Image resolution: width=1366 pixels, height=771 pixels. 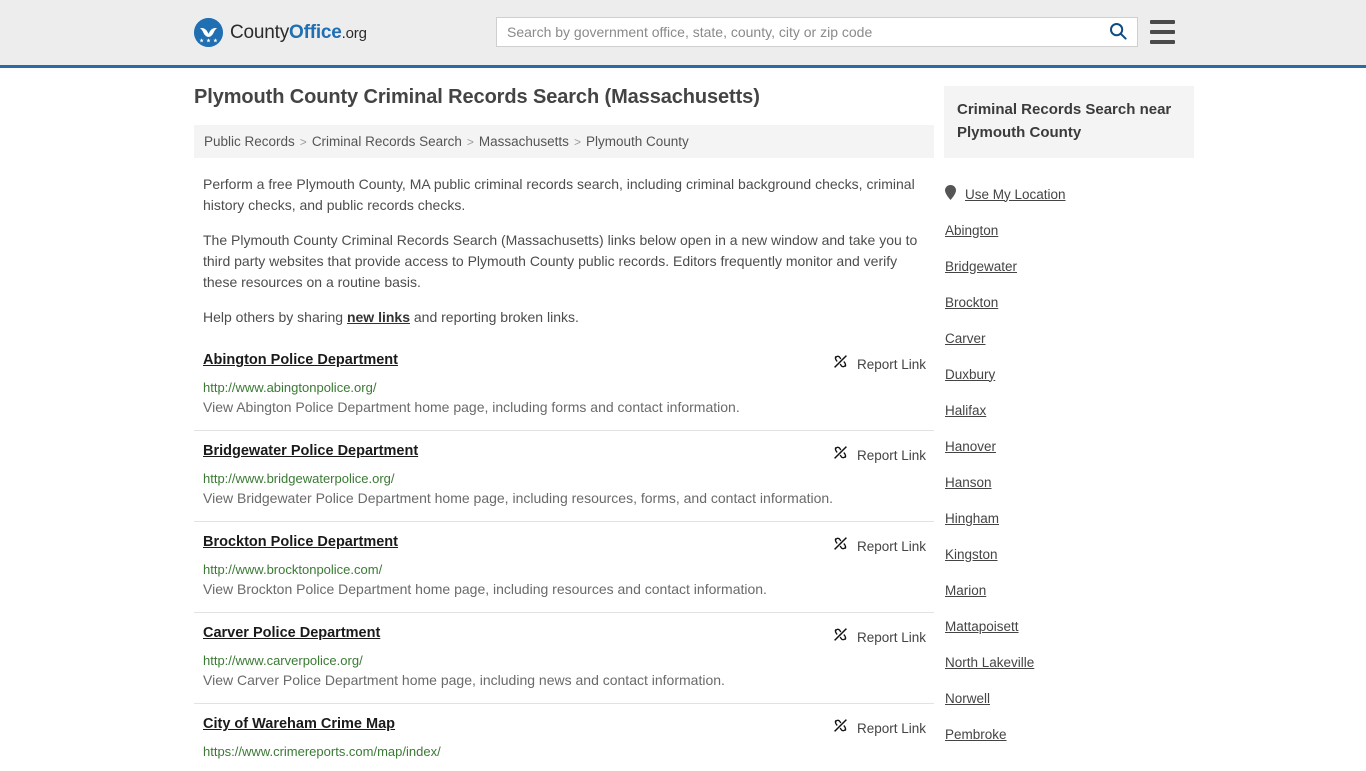 I want to click on breadcrumb-item-criminal-records-search: Criminal Records Search, so click(x=387, y=141).